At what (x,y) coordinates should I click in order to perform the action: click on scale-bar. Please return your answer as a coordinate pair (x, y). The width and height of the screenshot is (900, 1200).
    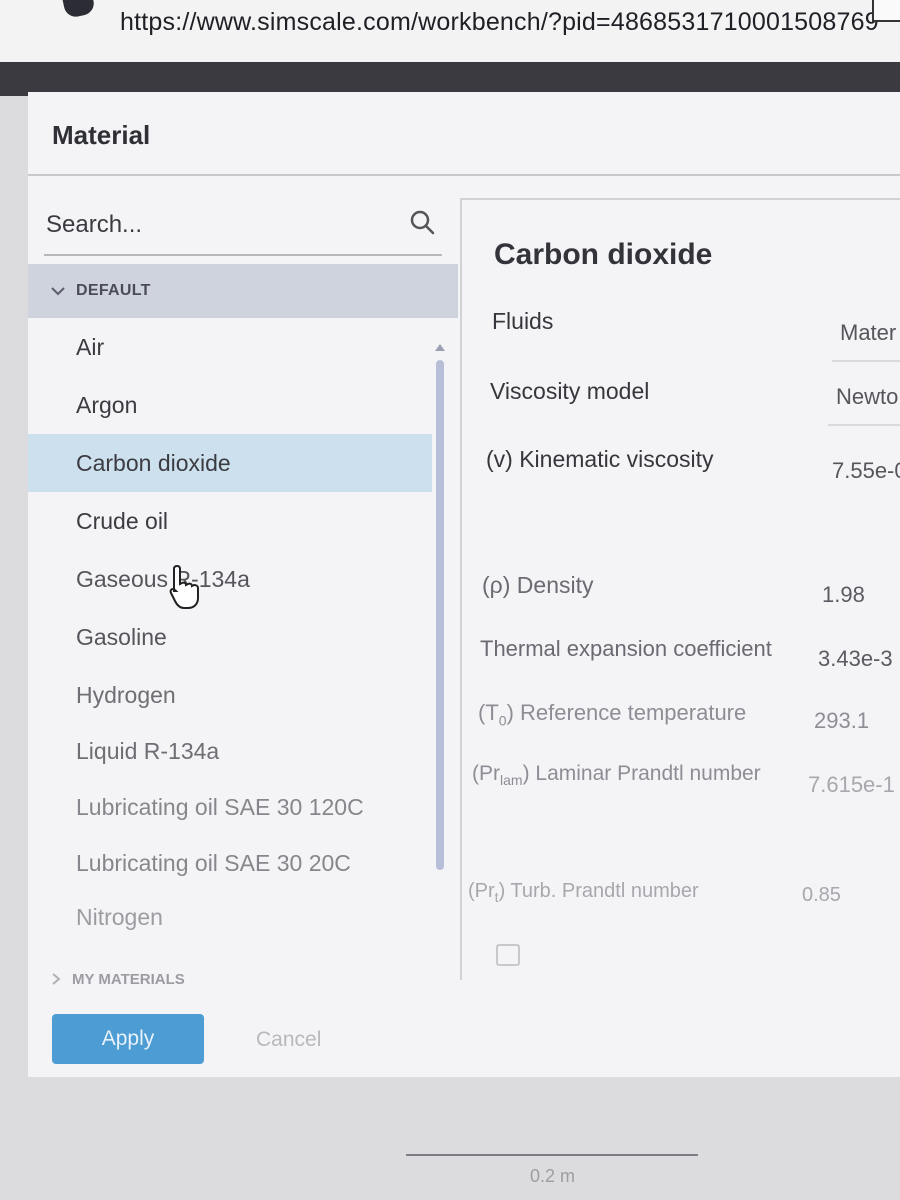
    Looking at the image, I should click on (552, 1155).